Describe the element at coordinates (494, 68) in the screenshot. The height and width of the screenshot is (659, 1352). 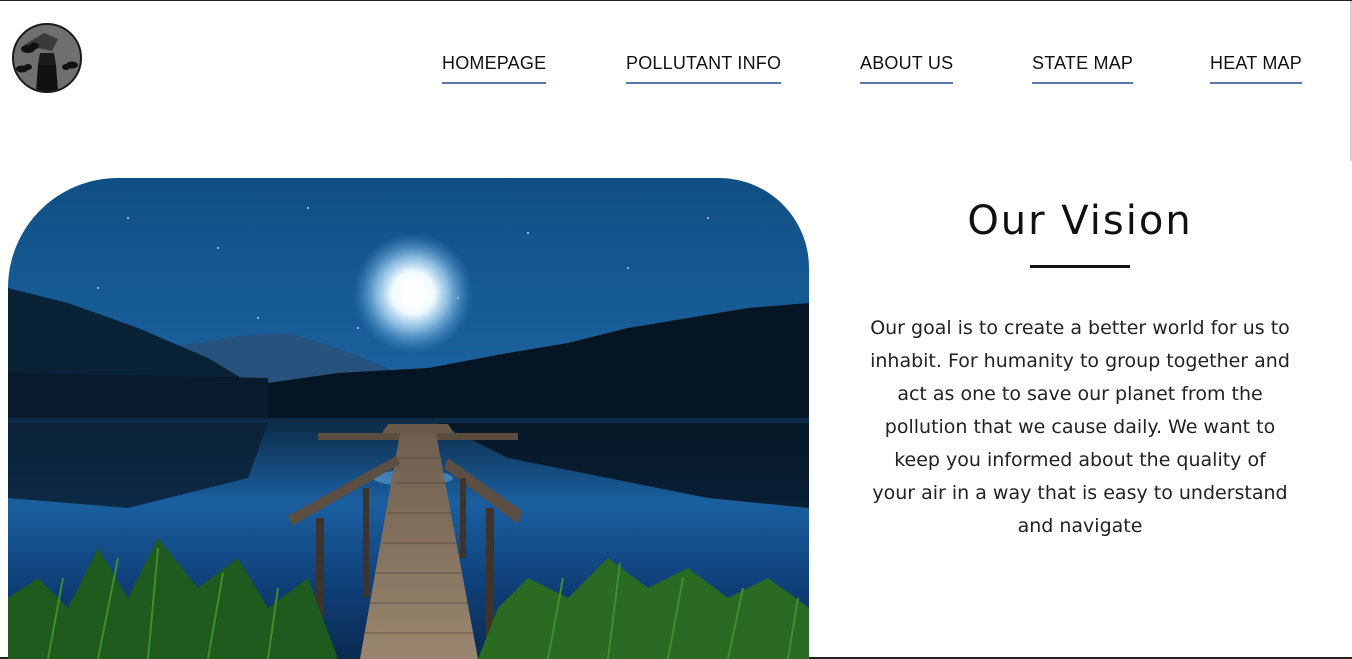
I see `nav-homepage: HOMEPAGE` at that location.